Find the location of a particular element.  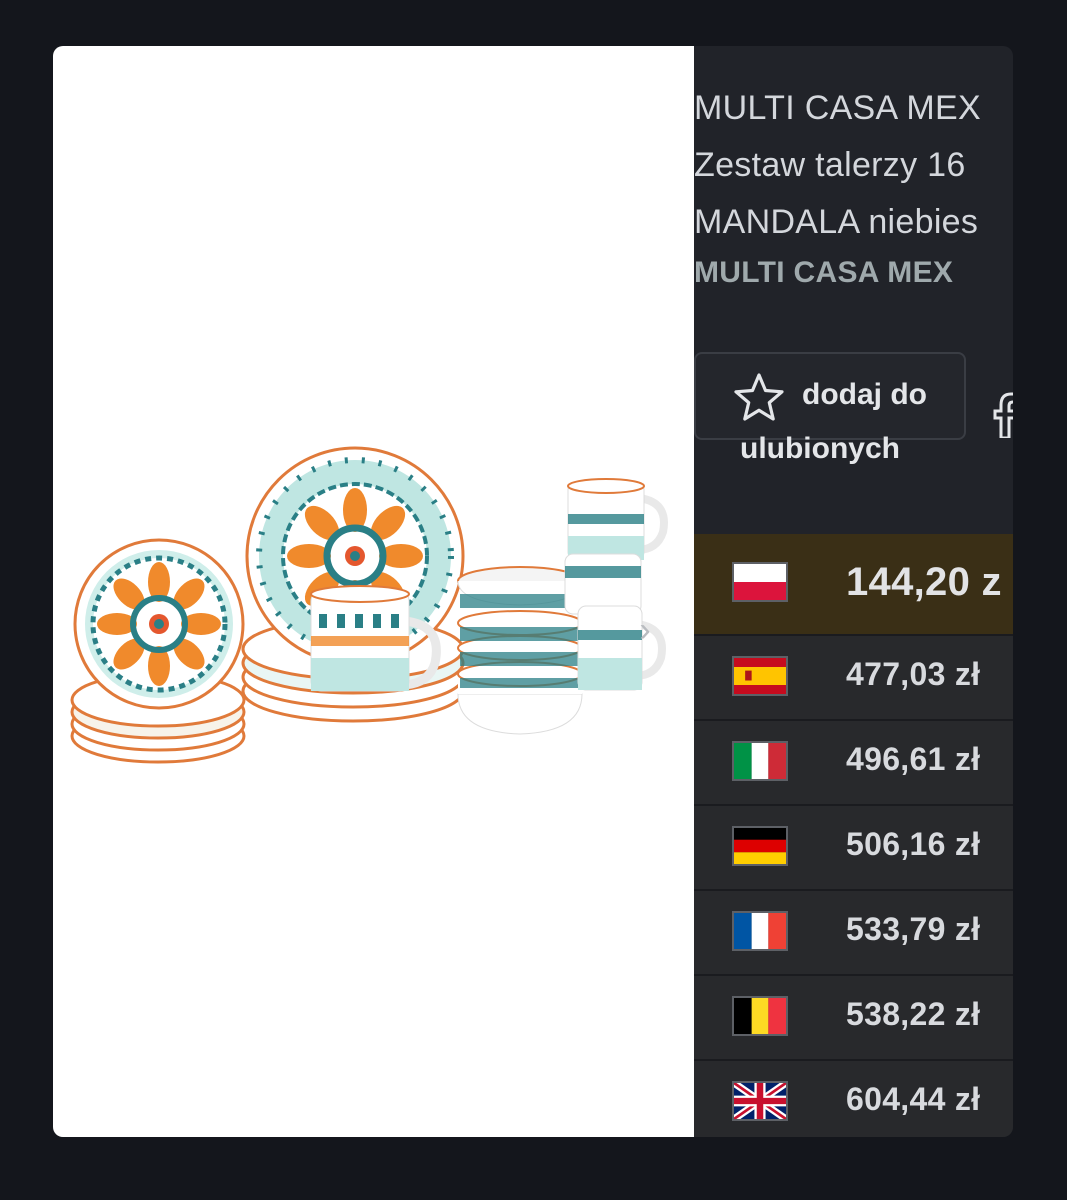

price-row-italy: 496,61 zł is located at coordinates (853, 763).